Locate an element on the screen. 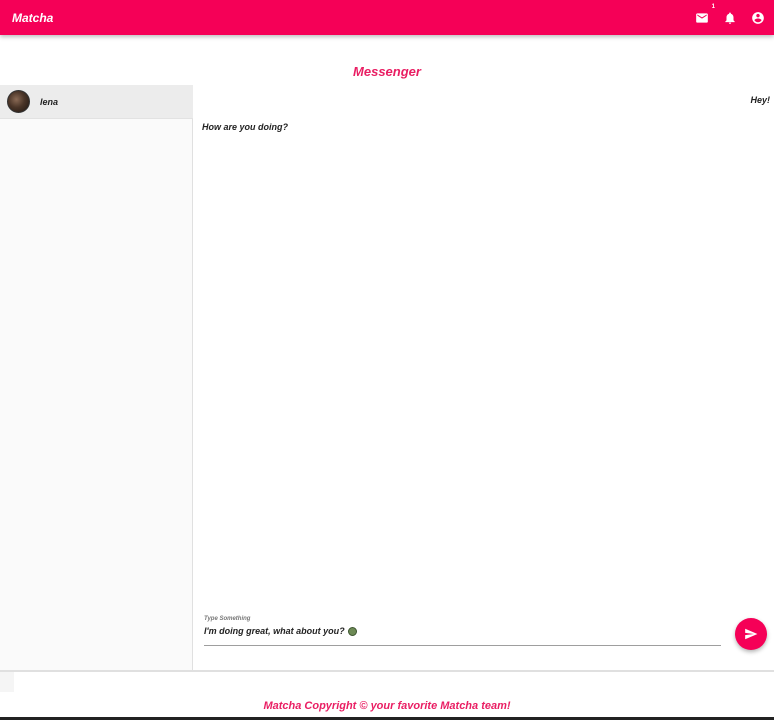 The width and height of the screenshot is (774, 720). message-input-field: I'm doing great, what about you? is located at coordinates (462, 631).